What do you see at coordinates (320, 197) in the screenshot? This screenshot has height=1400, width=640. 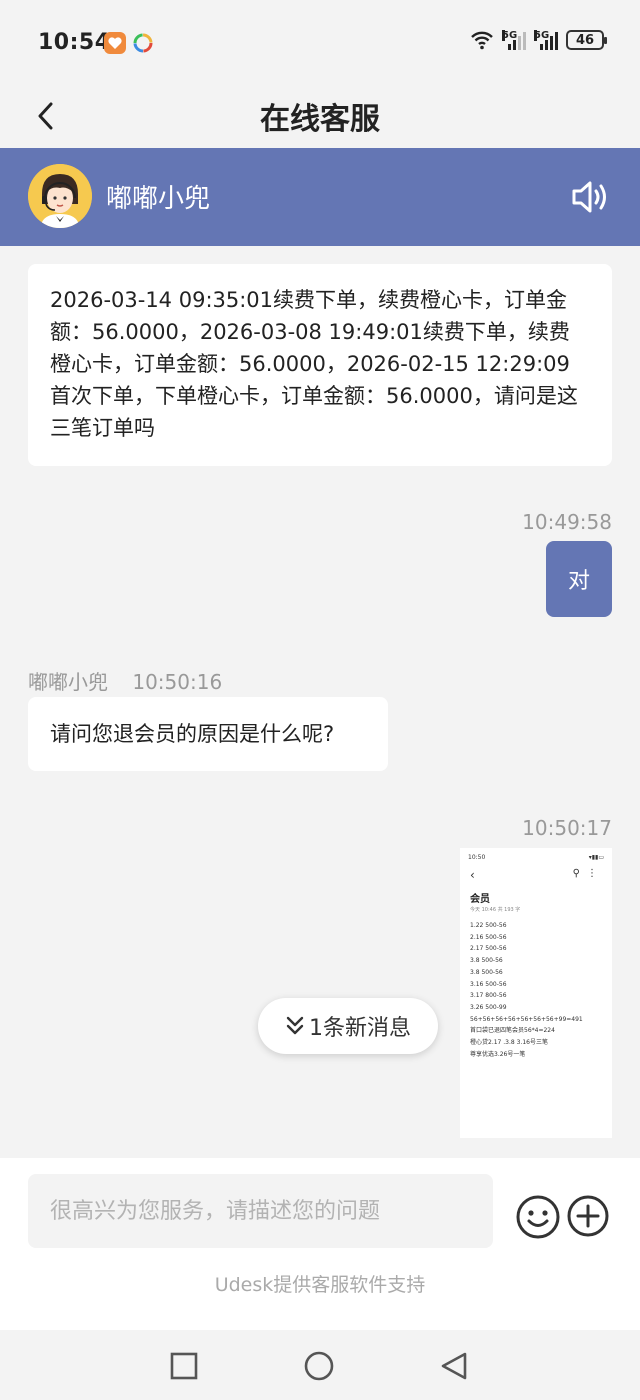 I see `agent-header: 嘟嘟小兜` at bounding box center [320, 197].